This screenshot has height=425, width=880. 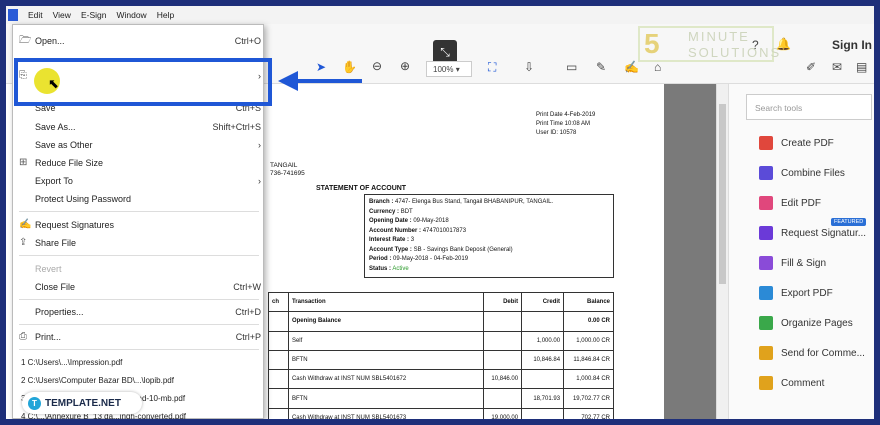 I want to click on brand-name: TEMPLATE.NET, so click(x=83, y=403).